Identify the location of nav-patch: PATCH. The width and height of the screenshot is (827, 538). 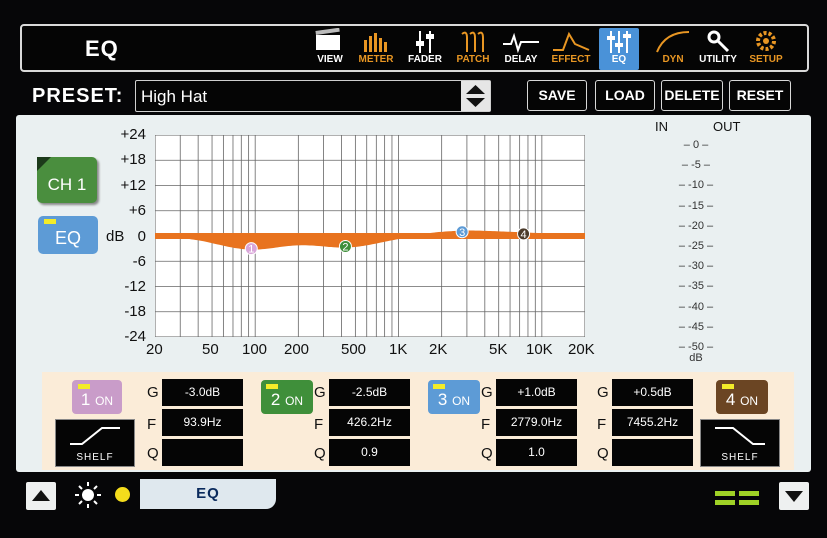
(473, 49).